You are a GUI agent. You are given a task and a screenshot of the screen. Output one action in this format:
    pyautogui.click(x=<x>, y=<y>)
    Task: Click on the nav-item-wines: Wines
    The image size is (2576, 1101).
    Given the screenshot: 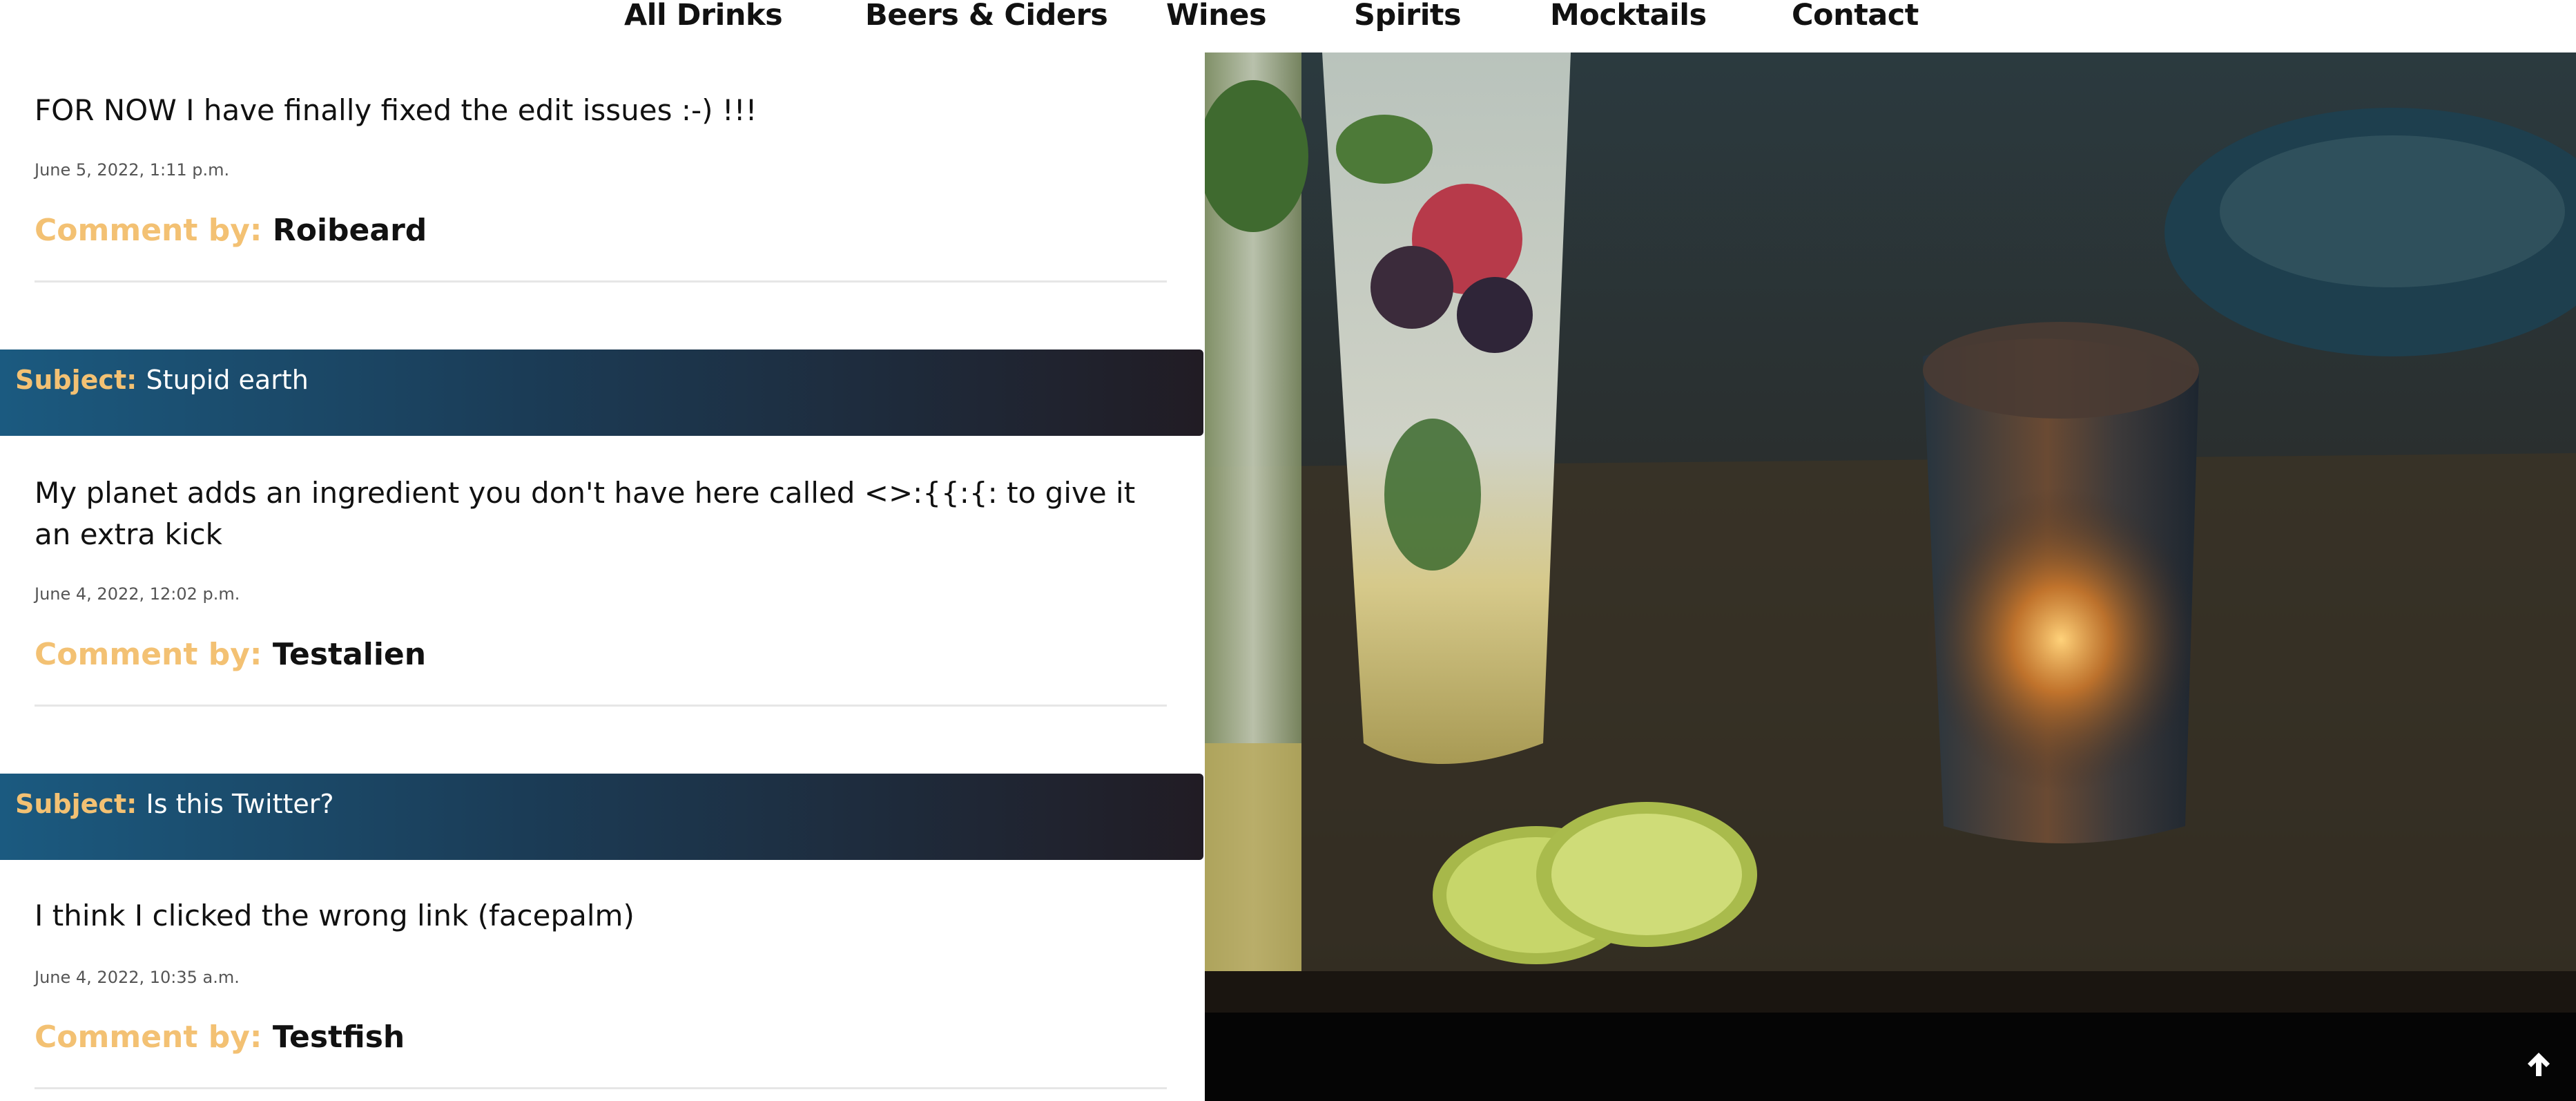 What is the action you would take?
    pyautogui.click(x=1216, y=15)
    